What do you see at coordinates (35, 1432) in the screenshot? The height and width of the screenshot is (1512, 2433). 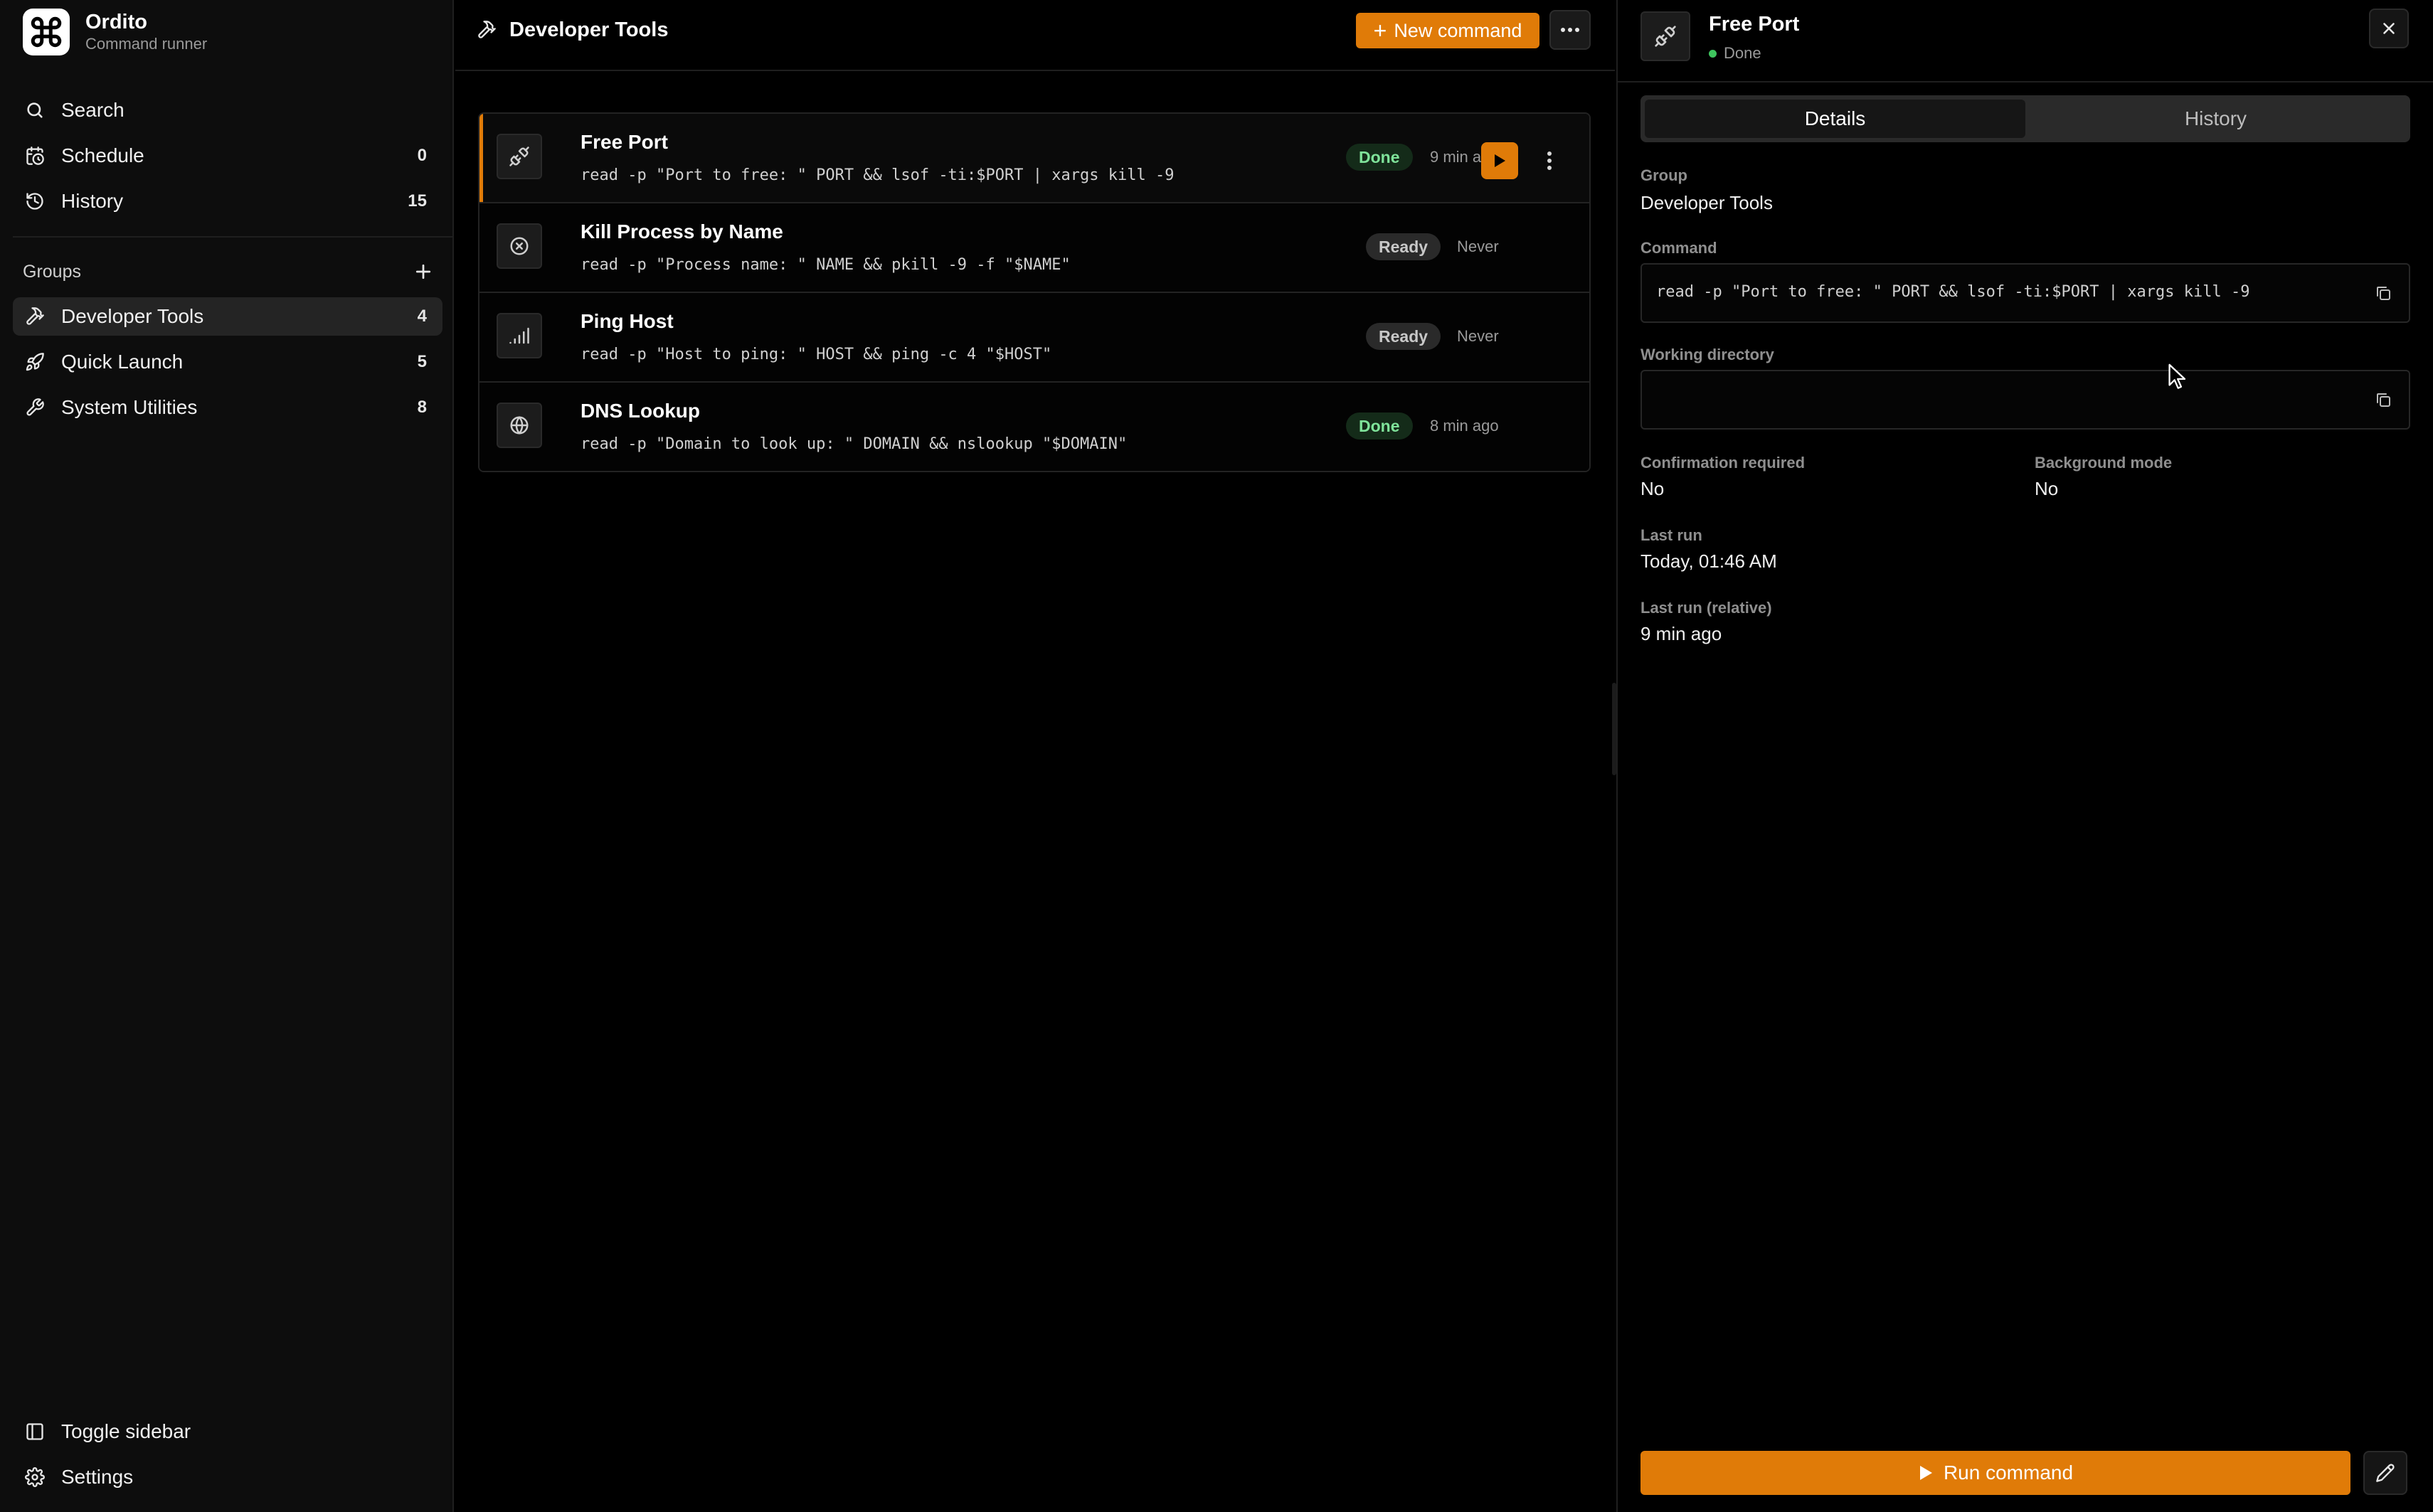 I see `sidebar-toggle-icon` at bounding box center [35, 1432].